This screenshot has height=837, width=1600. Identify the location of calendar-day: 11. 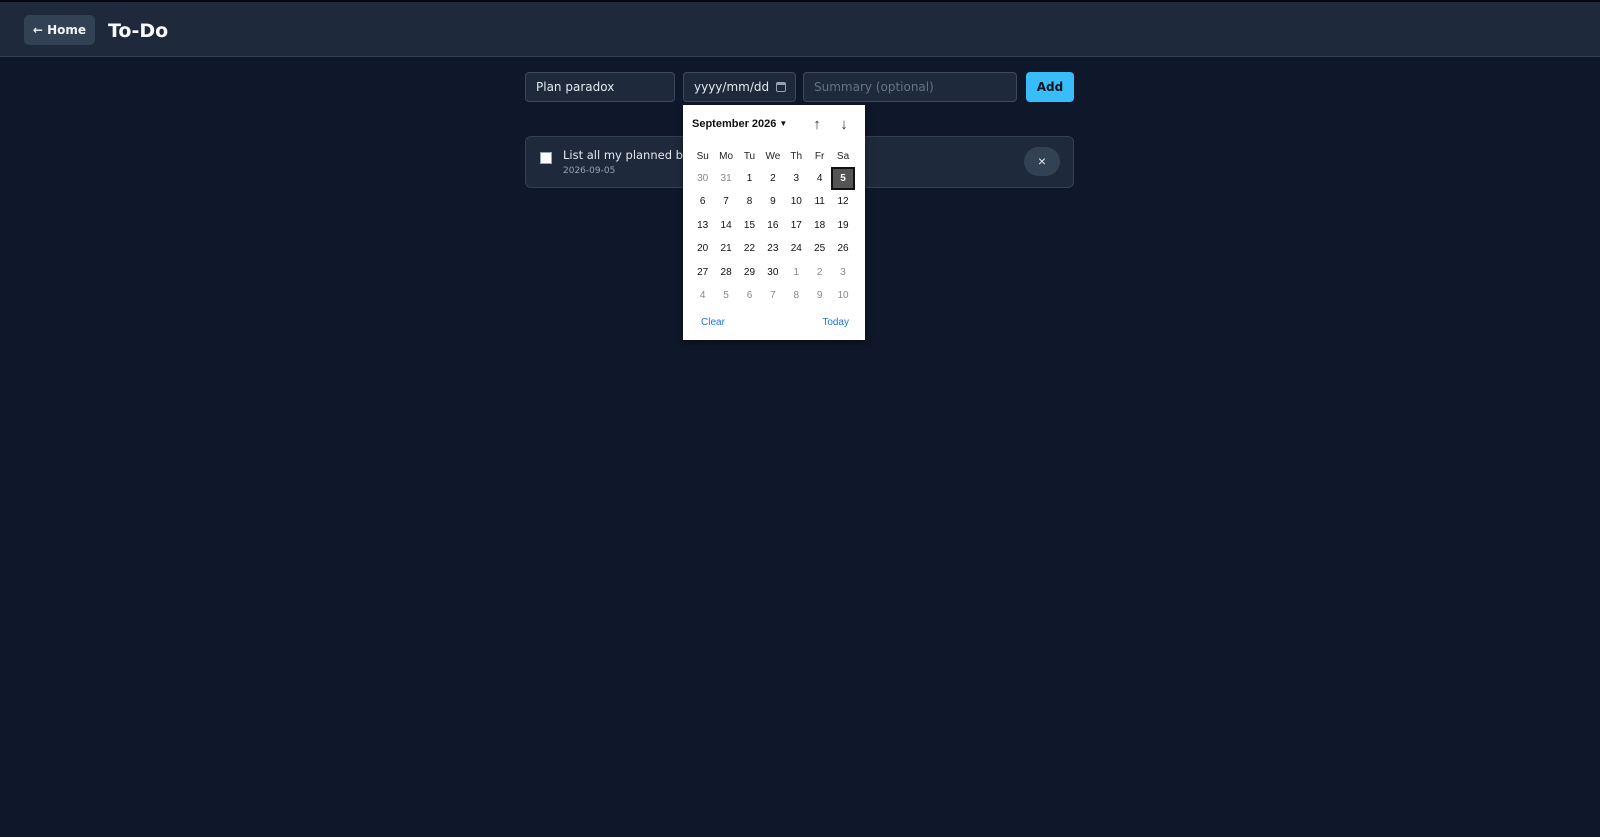
(819, 201).